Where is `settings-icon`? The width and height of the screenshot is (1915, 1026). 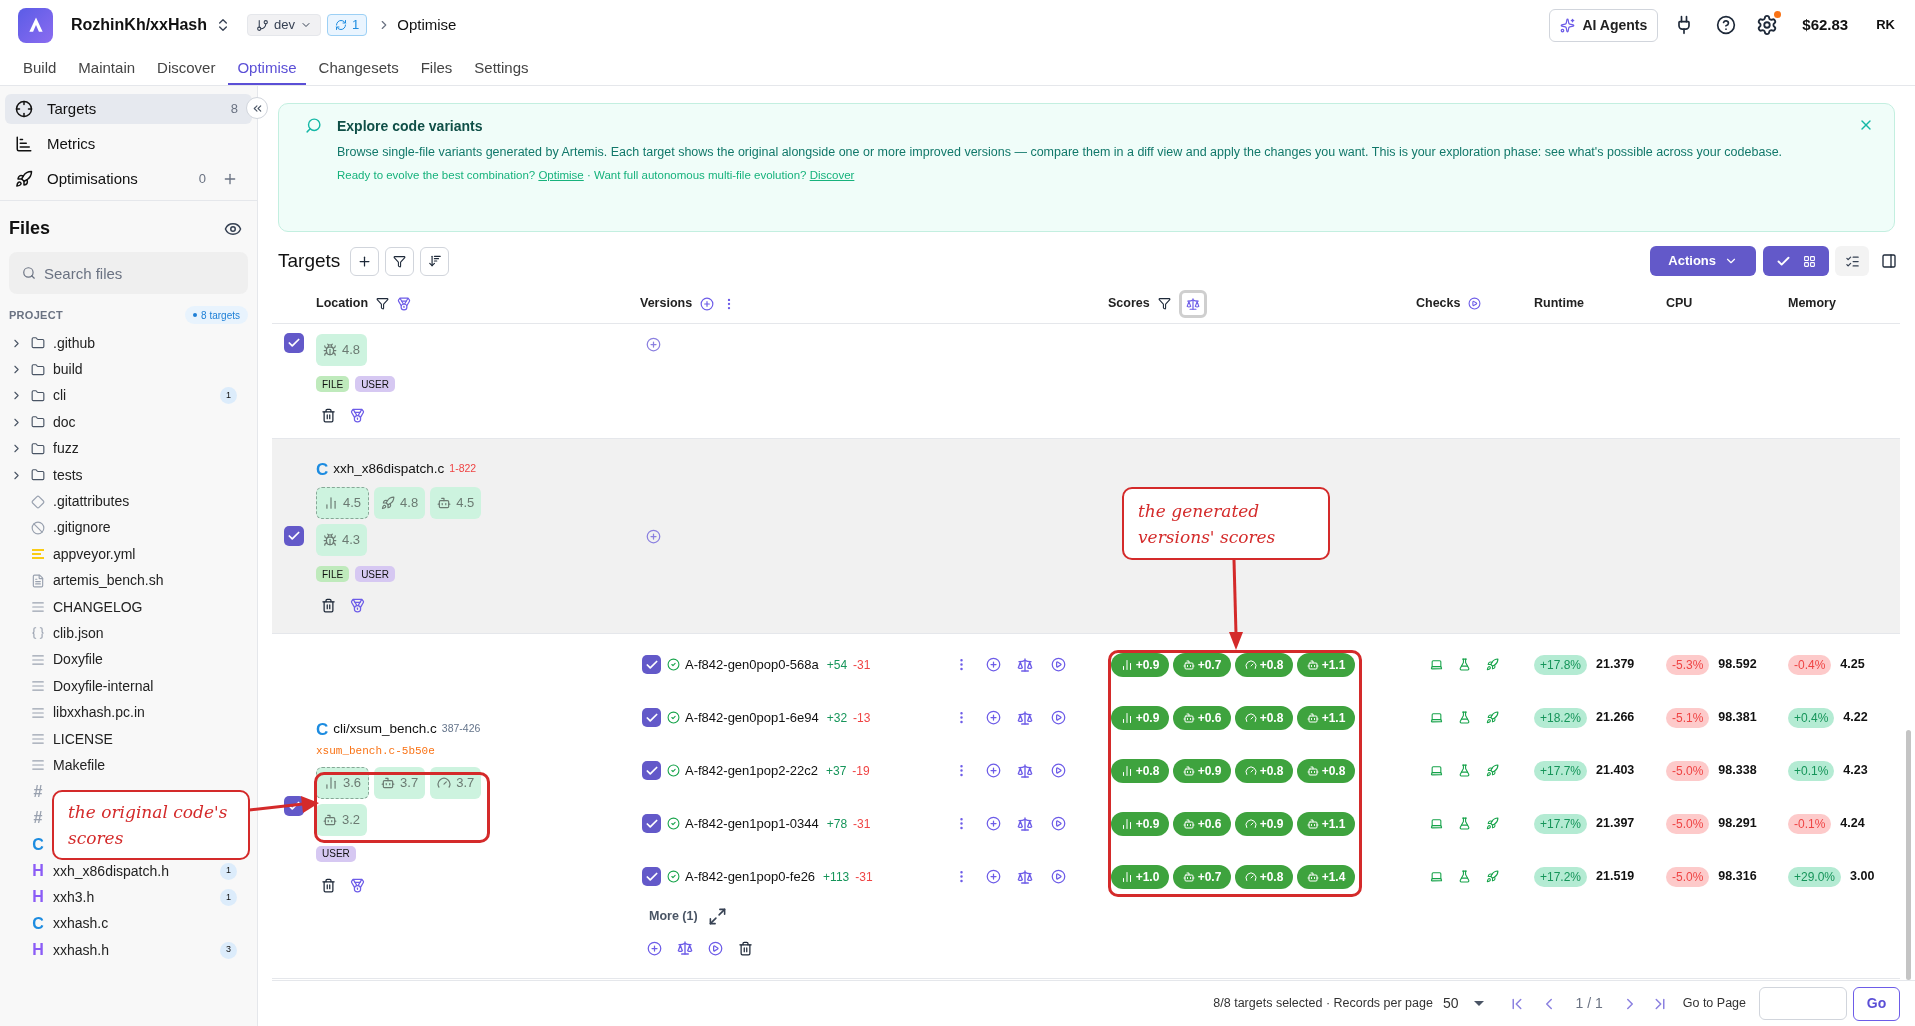 settings-icon is located at coordinates (1767, 25).